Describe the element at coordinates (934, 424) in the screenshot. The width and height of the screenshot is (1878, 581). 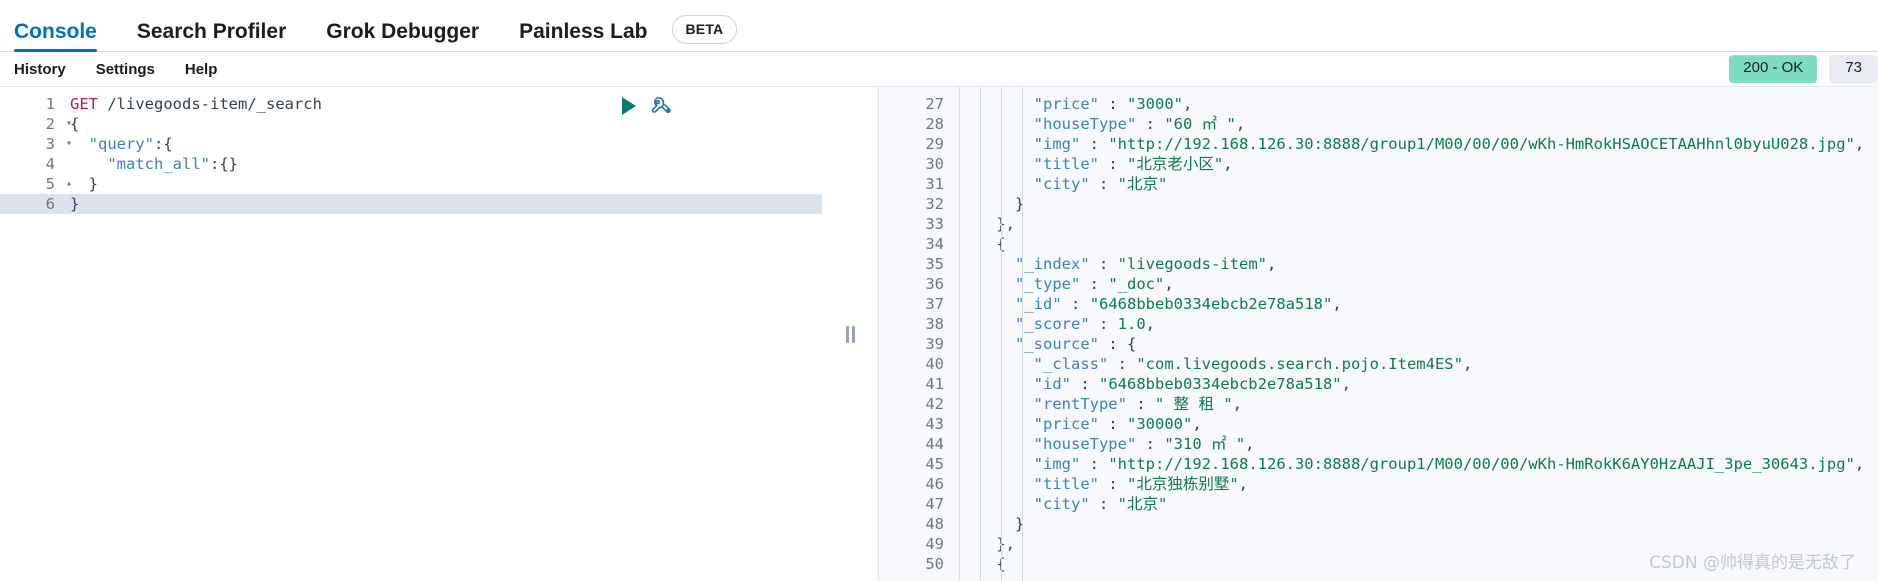
I see `line-number: 43` at that location.